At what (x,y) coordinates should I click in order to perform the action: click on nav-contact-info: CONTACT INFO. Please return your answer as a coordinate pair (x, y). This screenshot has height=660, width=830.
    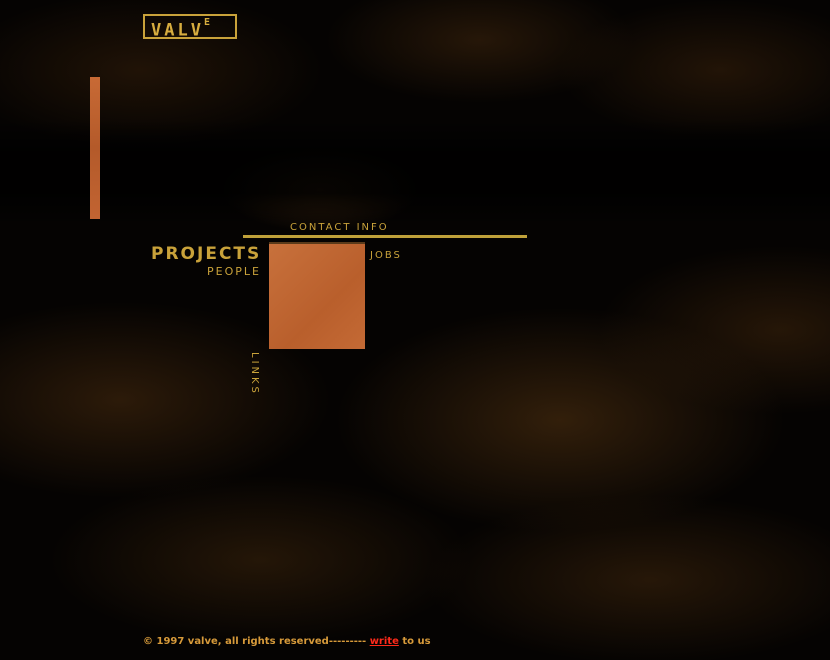
    Looking at the image, I should click on (339, 227).